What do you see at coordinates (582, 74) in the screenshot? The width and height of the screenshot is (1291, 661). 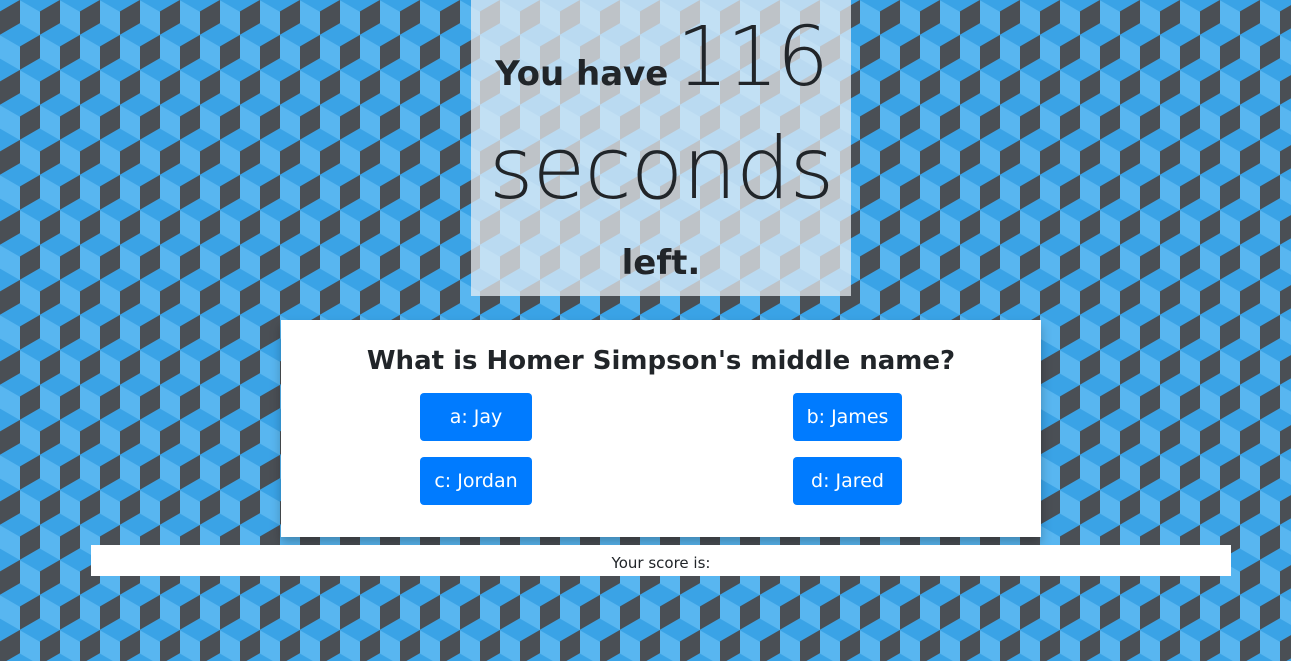 I see `timer-prefix: You have` at bounding box center [582, 74].